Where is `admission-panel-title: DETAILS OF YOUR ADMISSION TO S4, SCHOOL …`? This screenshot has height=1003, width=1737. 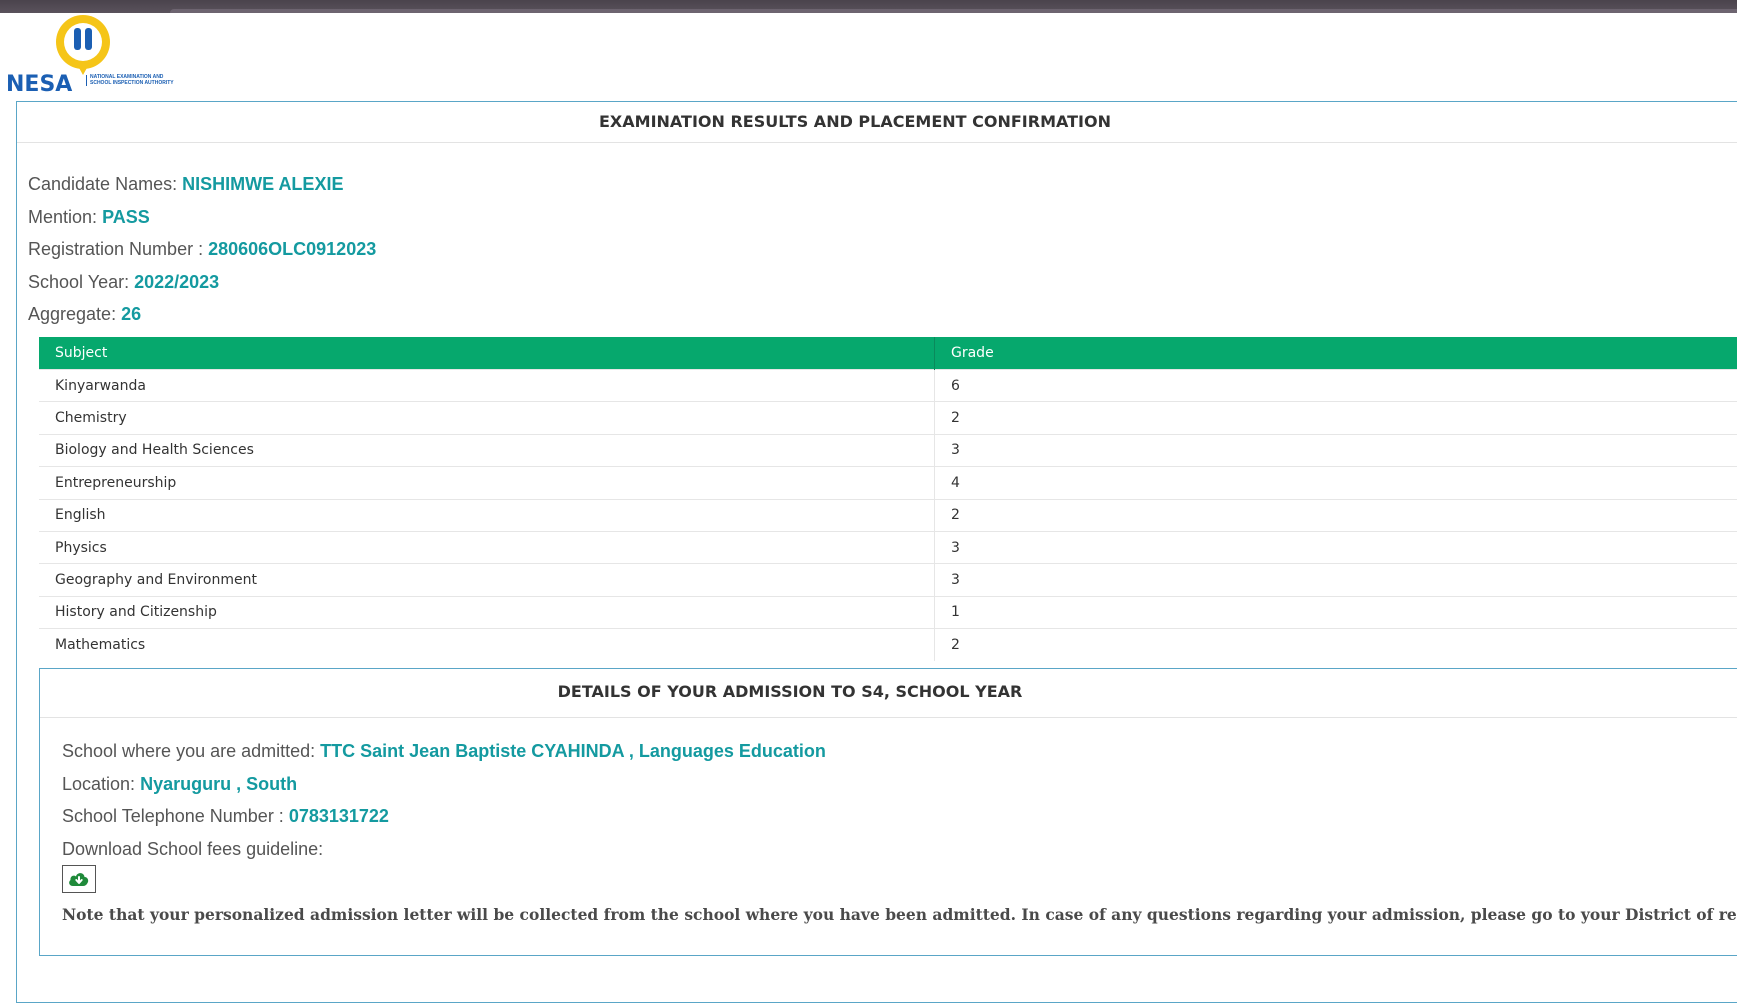
admission-panel-title: DETAILS OF YOUR ADMISSION TO S4, SCHOOL … is located at coordinates (888, 693).